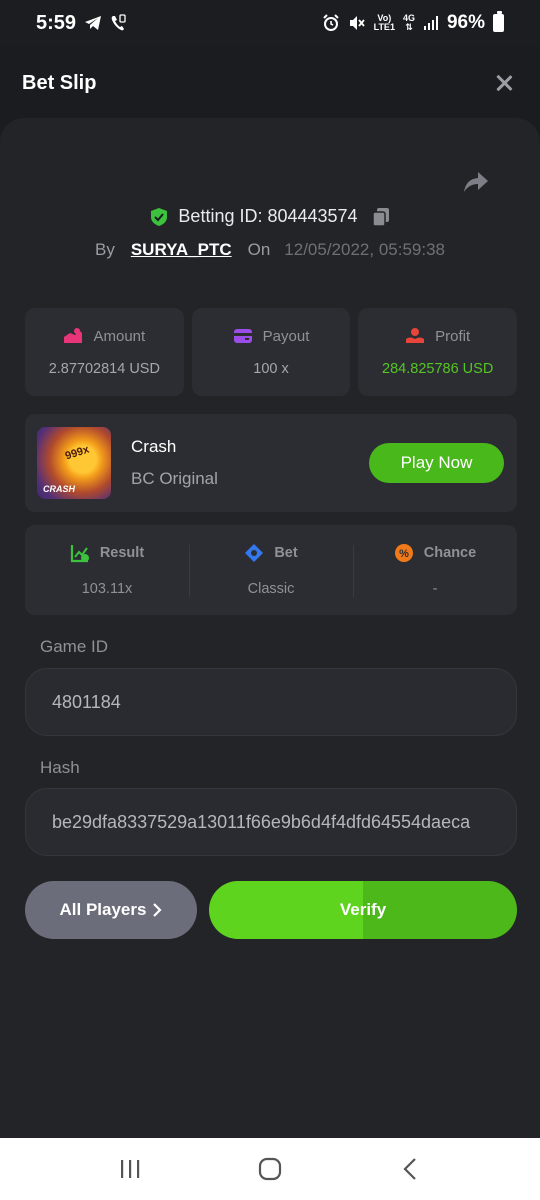 The image size is (540, 1200). I want to click on game-thumbnail: 999x CRASH, so click(74, 463).